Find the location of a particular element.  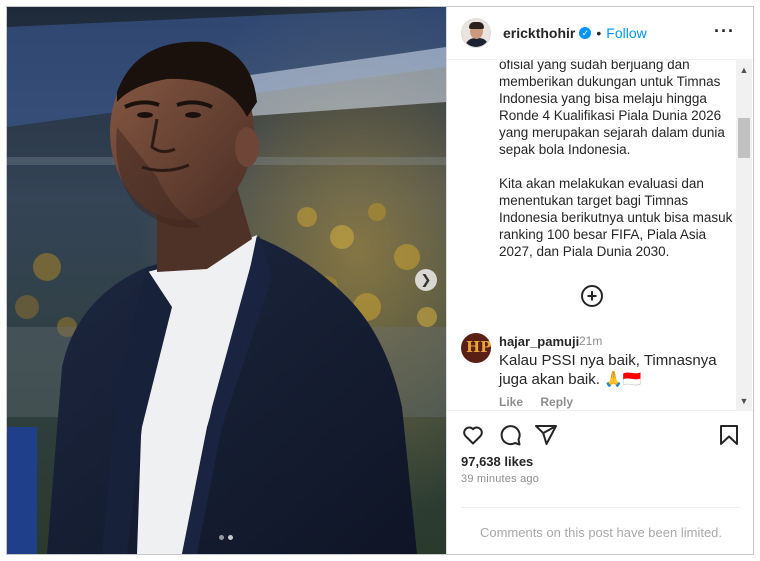

carousel-dot-active is located at coordinates (230, 537).